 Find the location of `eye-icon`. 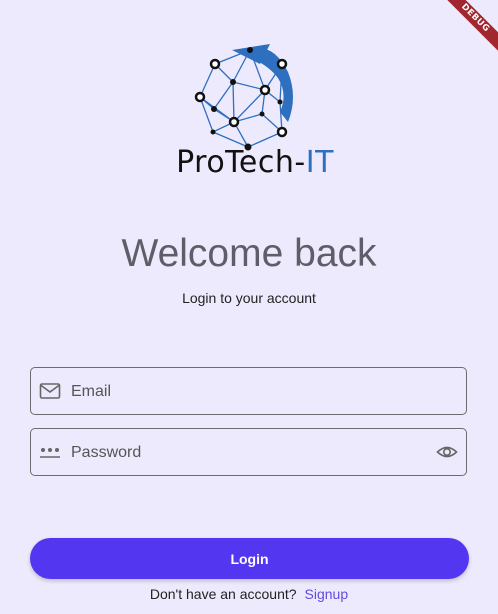

eye-icon is located at coordinates (447, 452).